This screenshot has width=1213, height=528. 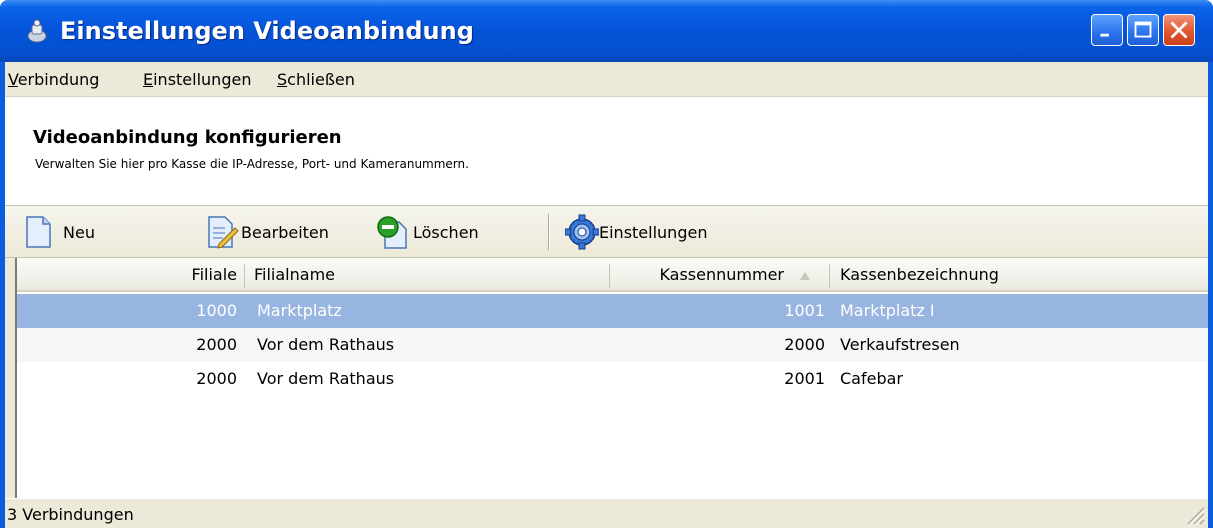 I want to click on maximize-icon, so click(x=1143, y=29).